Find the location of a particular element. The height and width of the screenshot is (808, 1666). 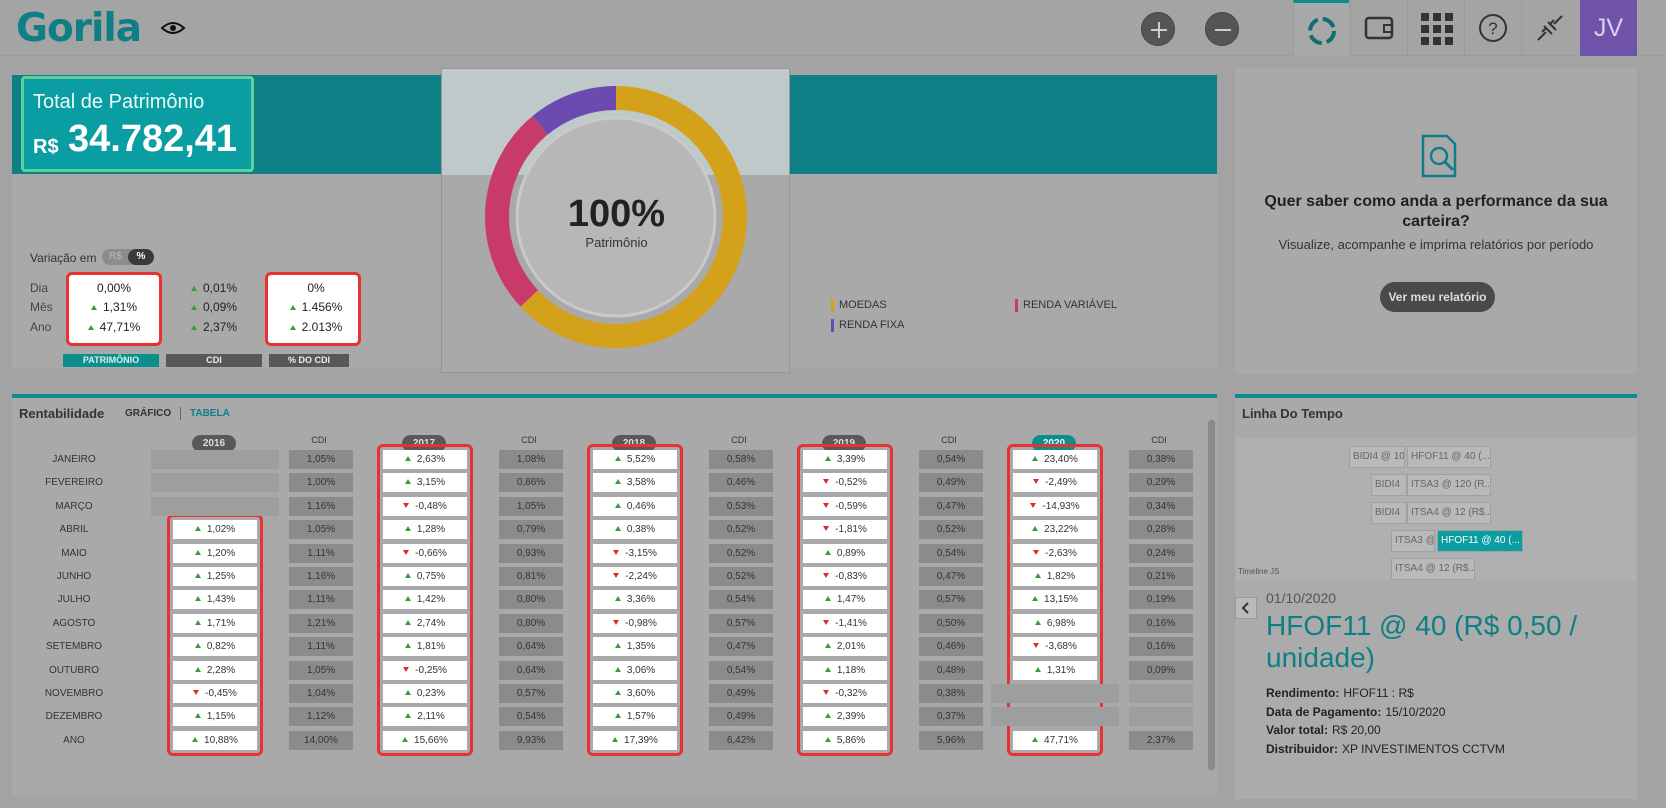

return-cell: 1,28% is located at coordinates (425, 530).